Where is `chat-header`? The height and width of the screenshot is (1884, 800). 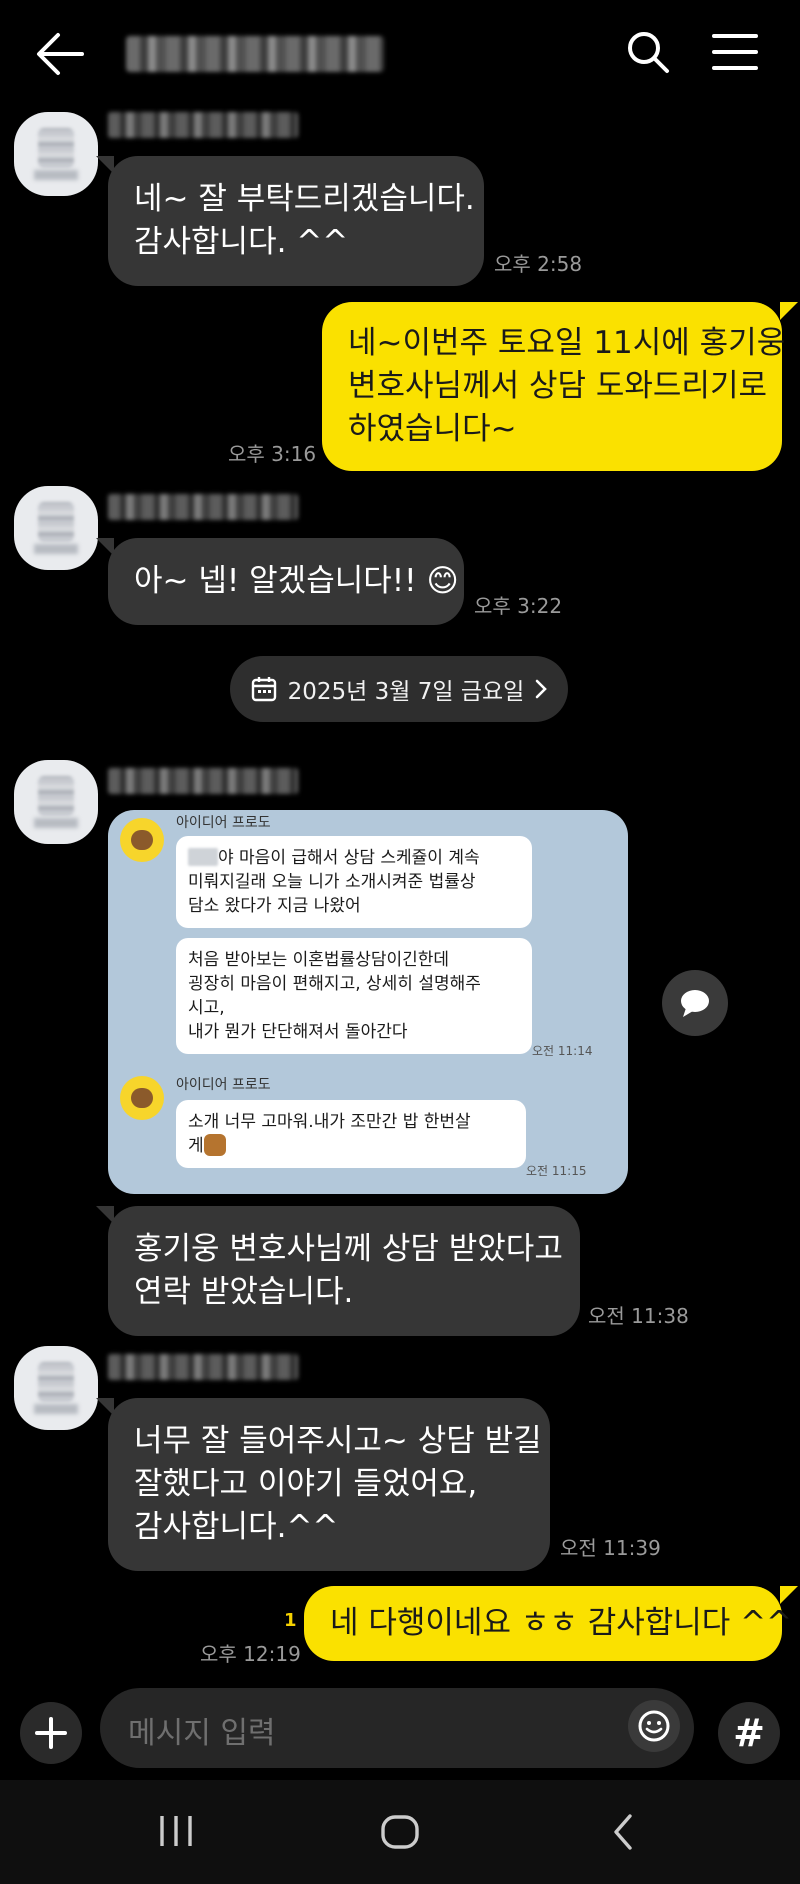
chat-header is located at coordinates (400, 54).